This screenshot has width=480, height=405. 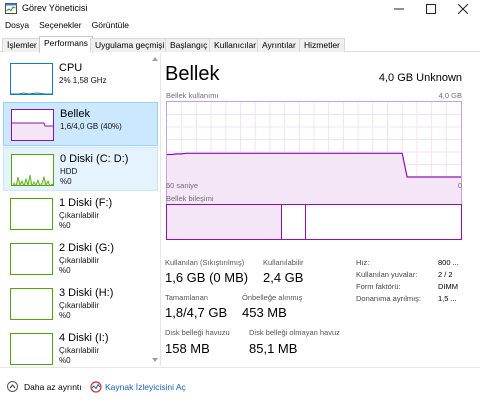 I want to click on fewer-details-button: Daha az ayrıntı, so click(x=53, y=387).